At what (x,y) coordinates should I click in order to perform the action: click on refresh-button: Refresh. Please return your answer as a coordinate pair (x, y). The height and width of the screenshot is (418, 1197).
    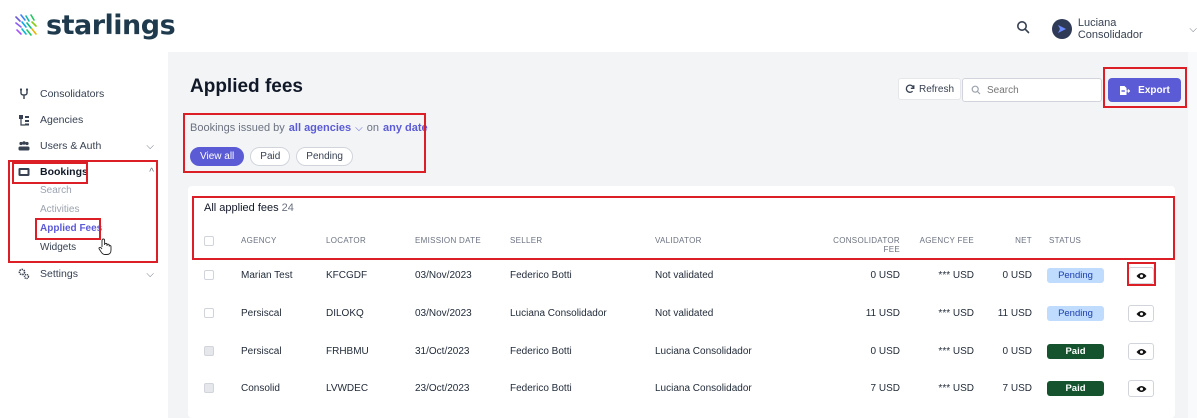
    Looking at the image, I should click on (930, 89).